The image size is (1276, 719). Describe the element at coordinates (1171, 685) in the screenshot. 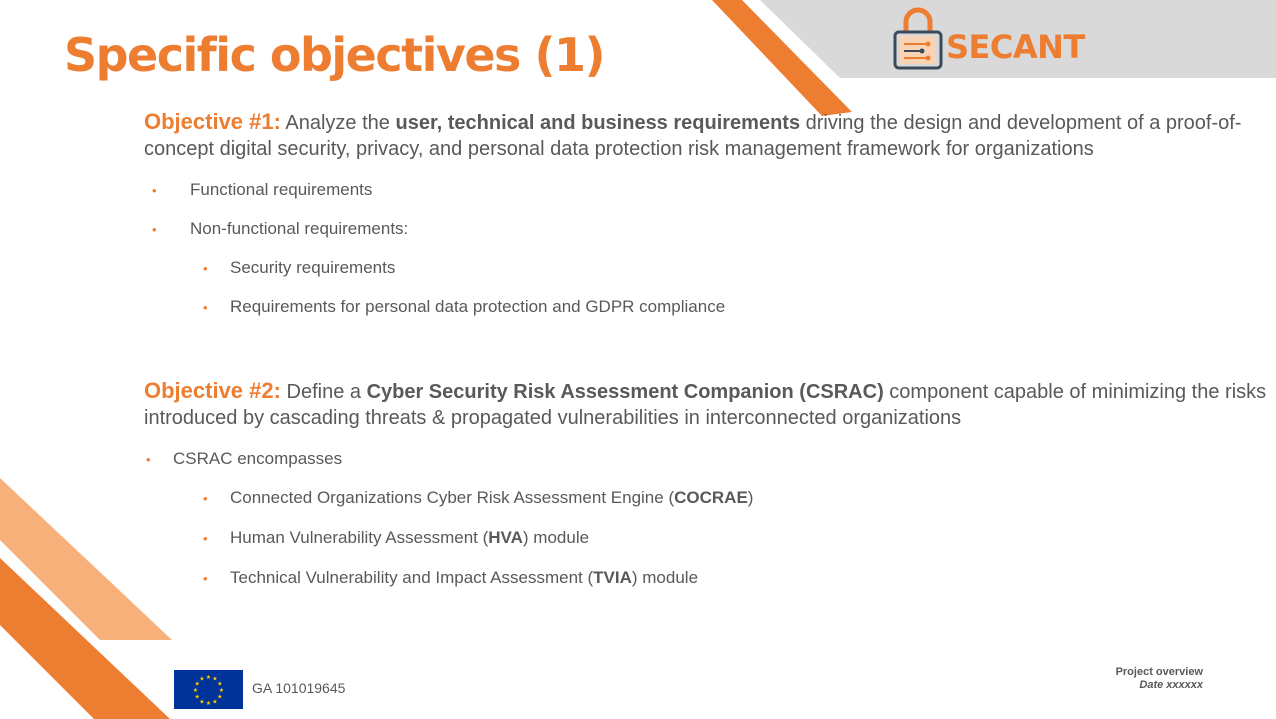

I see `footer-date: Date xxxxxx` at that location.